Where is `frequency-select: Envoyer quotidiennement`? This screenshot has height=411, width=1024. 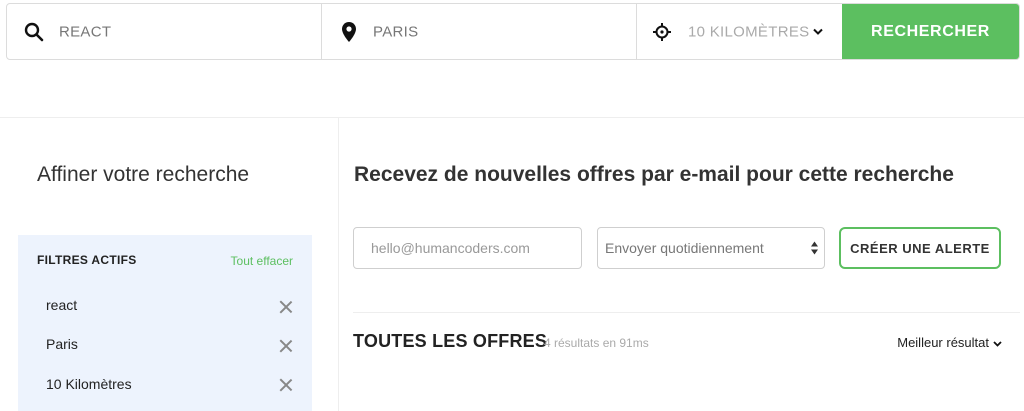
frequency-select: Envoyer quotidiennement is located at coordinates (711, 248).